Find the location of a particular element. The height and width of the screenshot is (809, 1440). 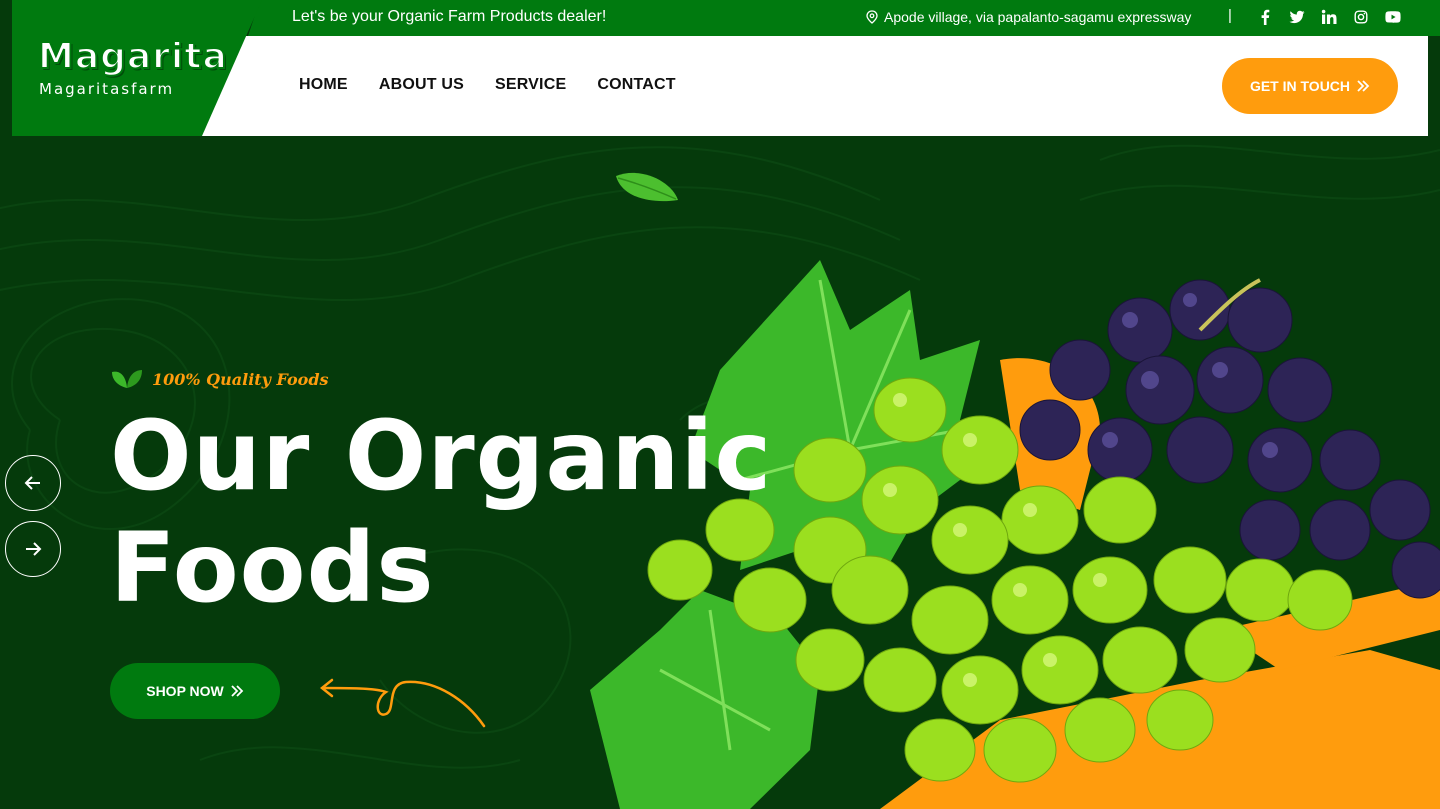

hero-headline: Our Organic Foods is located at coordinates (441, 512).